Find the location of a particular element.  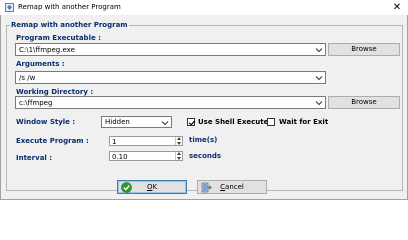

wait-for-exit-checkbox is located at coordinates (271, 122).